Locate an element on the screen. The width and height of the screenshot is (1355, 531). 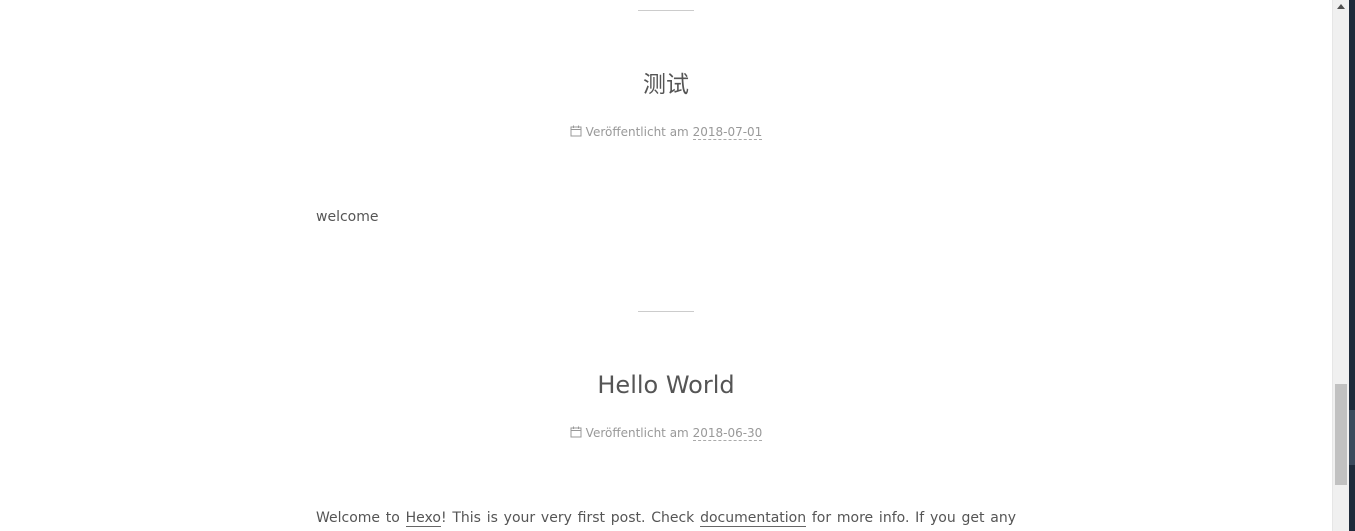
post-title-link: 测试 is located at coordinates (666, 85).